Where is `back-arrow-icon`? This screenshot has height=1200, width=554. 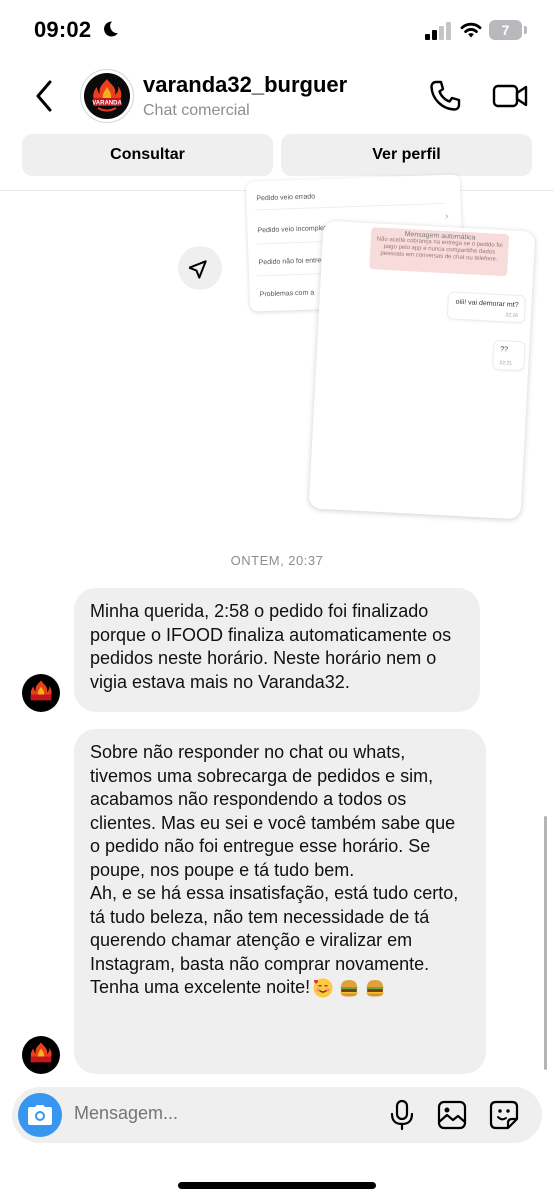 back-arrow-icon is located at coordinates (45, 96).